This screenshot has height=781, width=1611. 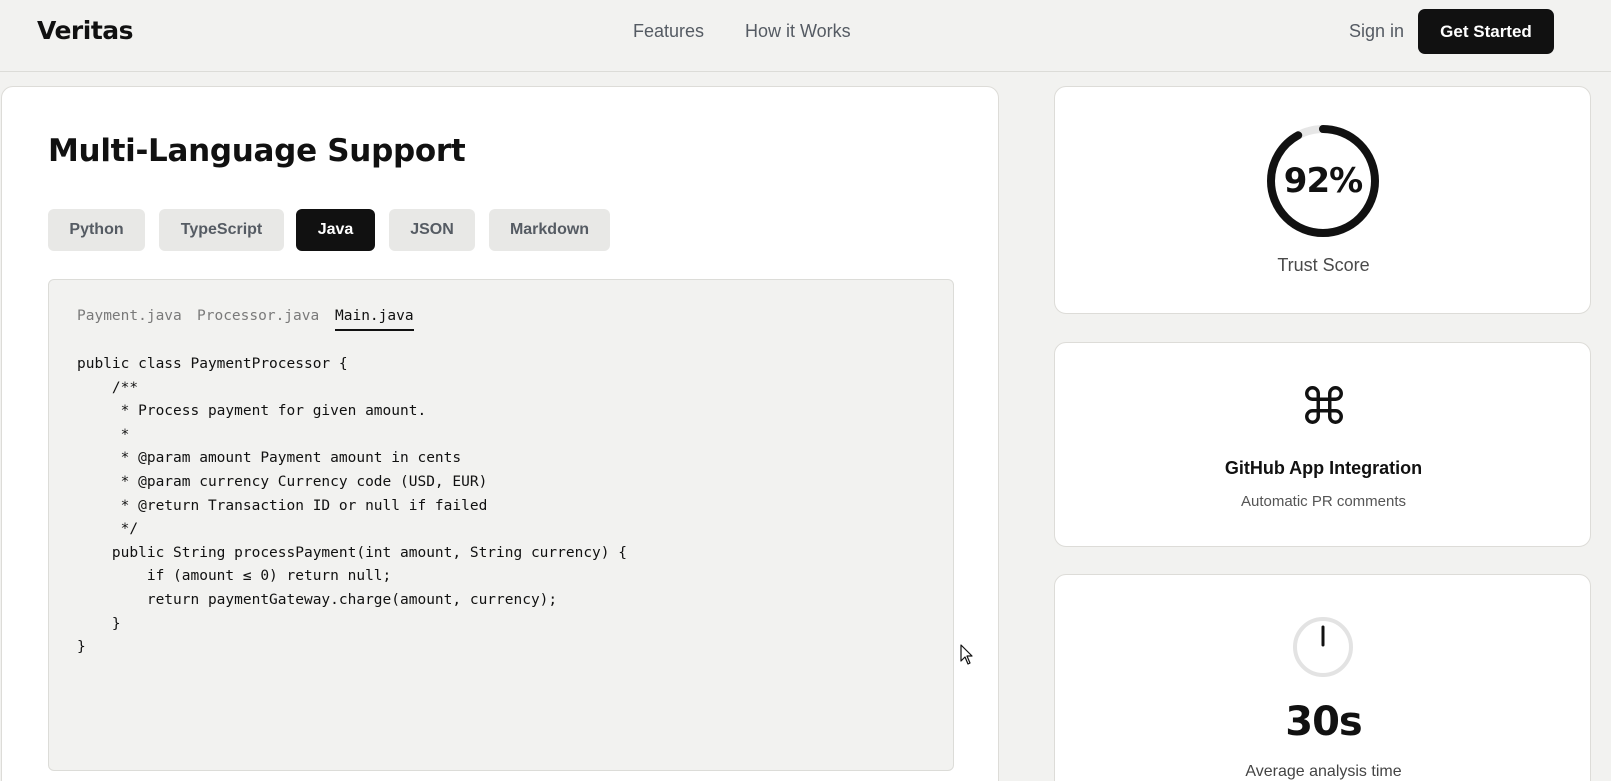 What do you see at coordinates (1324, 405) in the screenshot?
I see `command-icon` at bounding box center [1324, 405].